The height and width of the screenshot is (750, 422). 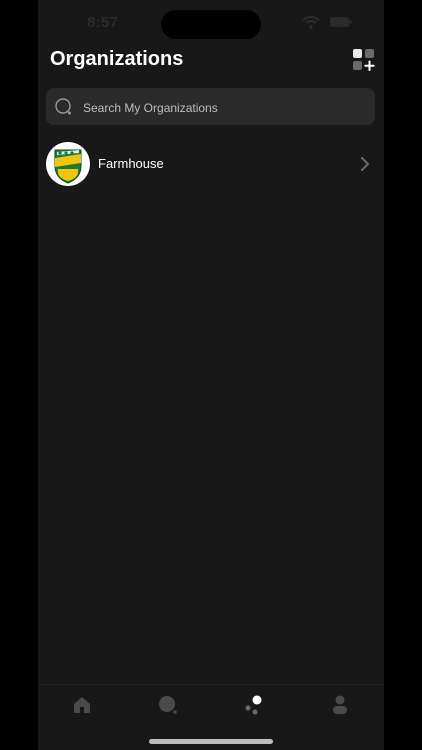 I want to click on search-bar, so click(x=210, y=107).